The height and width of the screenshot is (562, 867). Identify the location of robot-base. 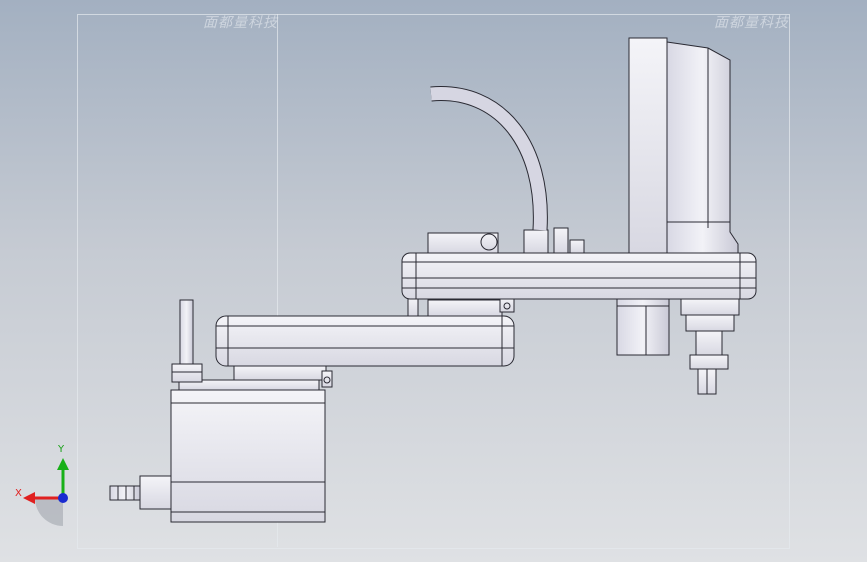
(248, 451).